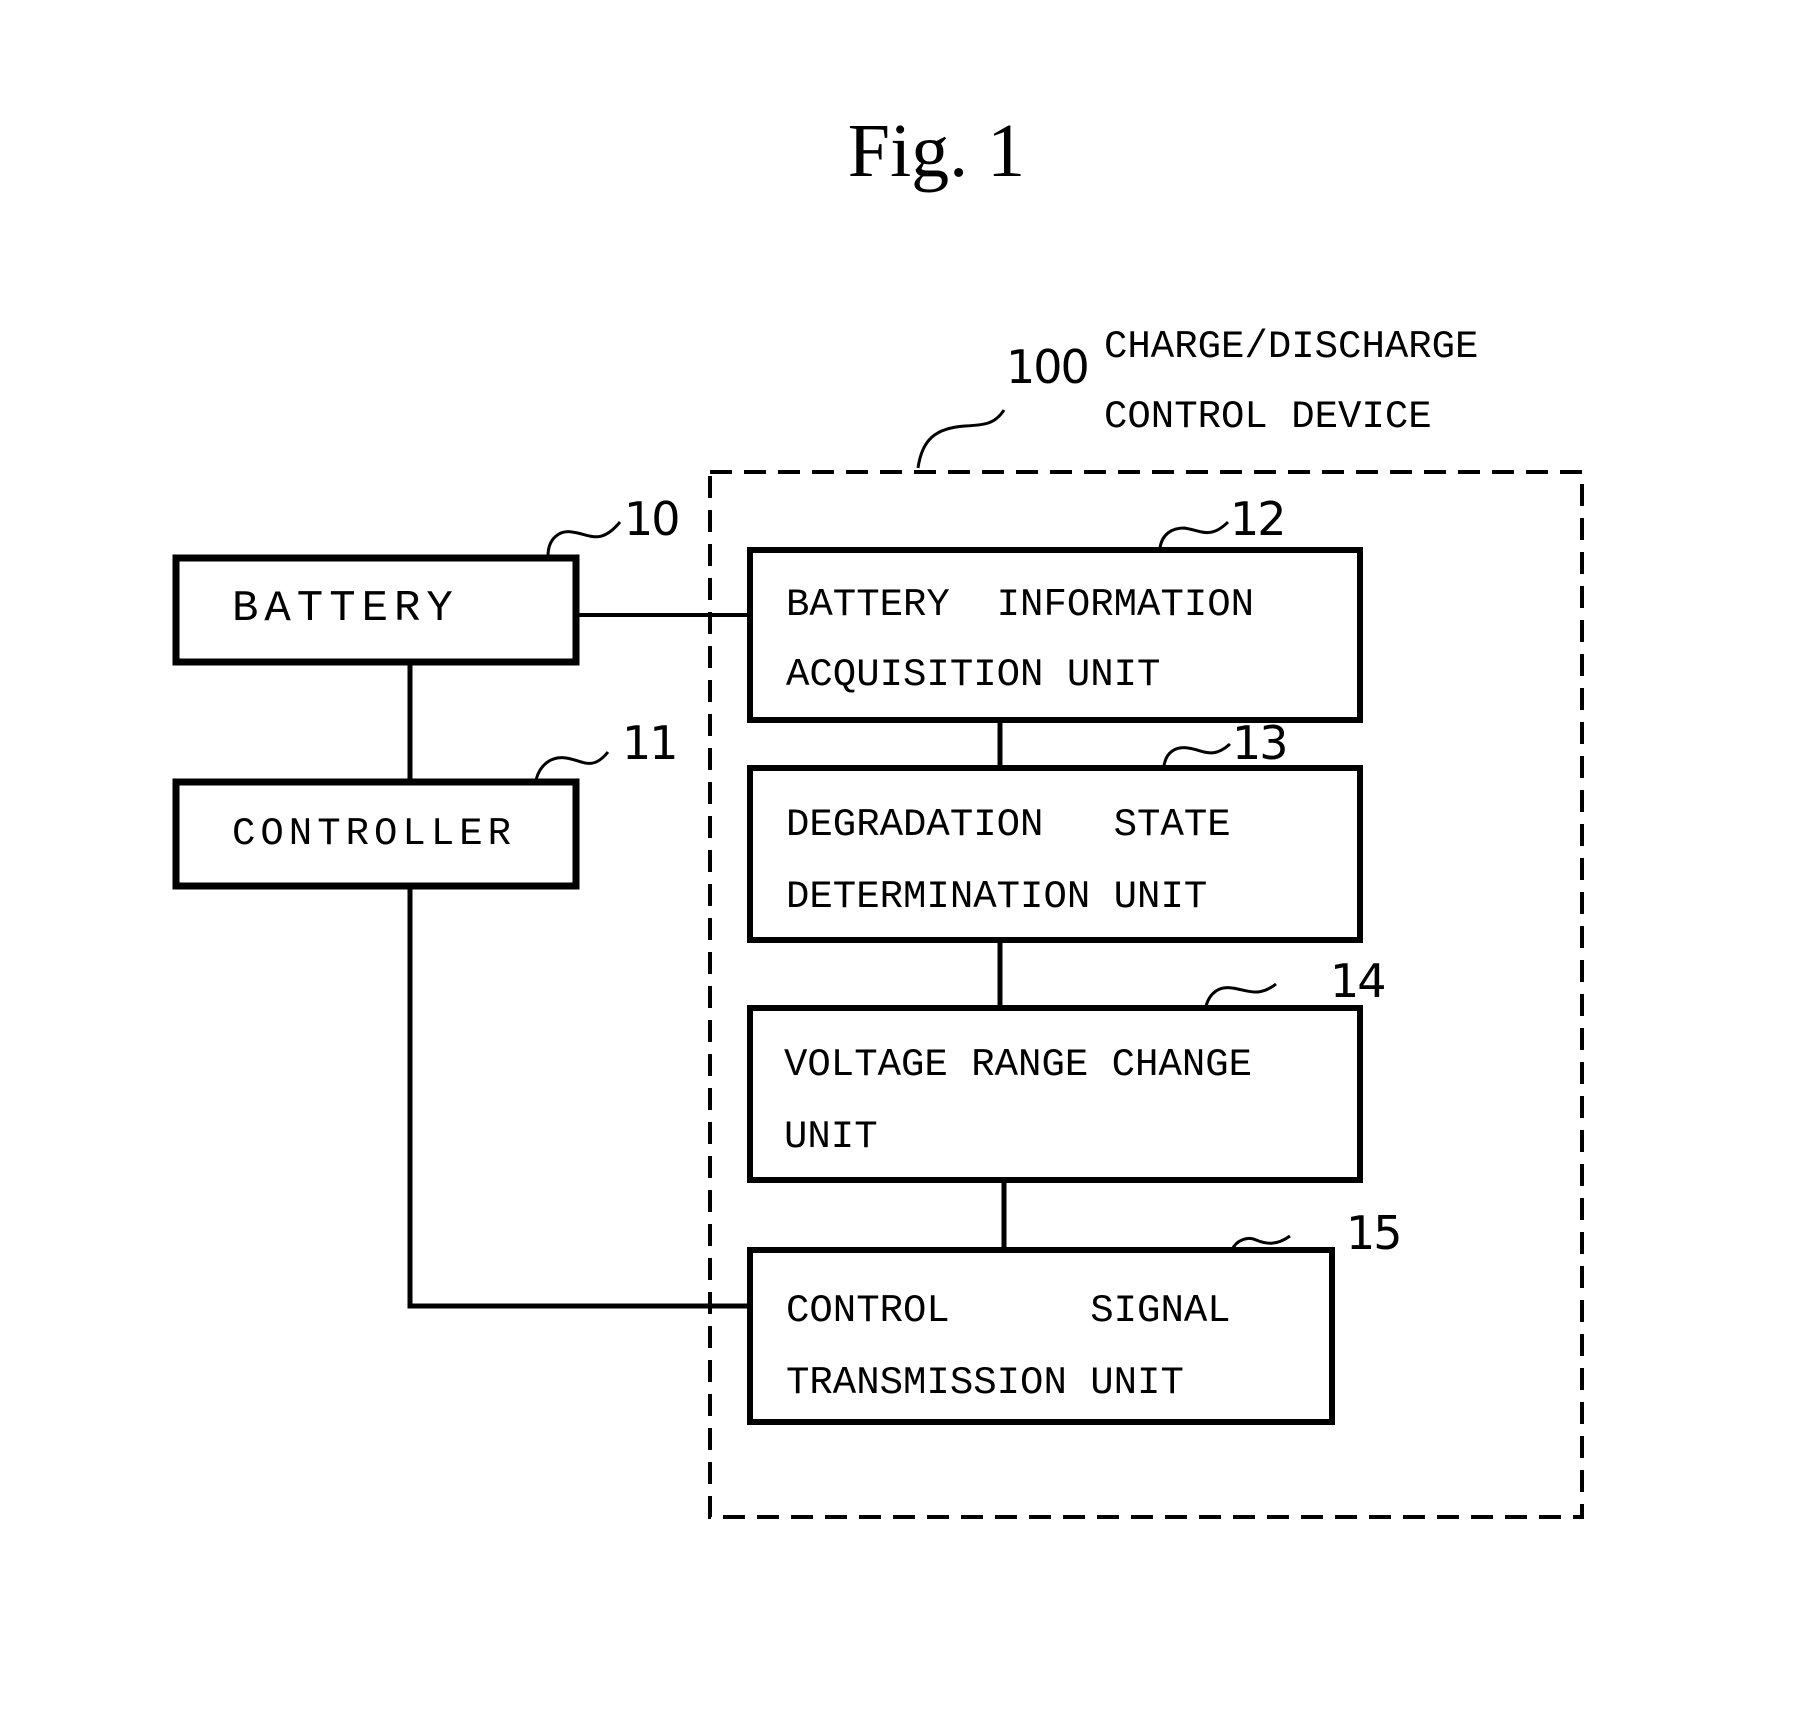 Image resolution: width=1795 pixels, height=1735 pixels. Describe the element at coordinates (650, 743) in the screenshot. I see `controller-ref-number: 11` at that location.